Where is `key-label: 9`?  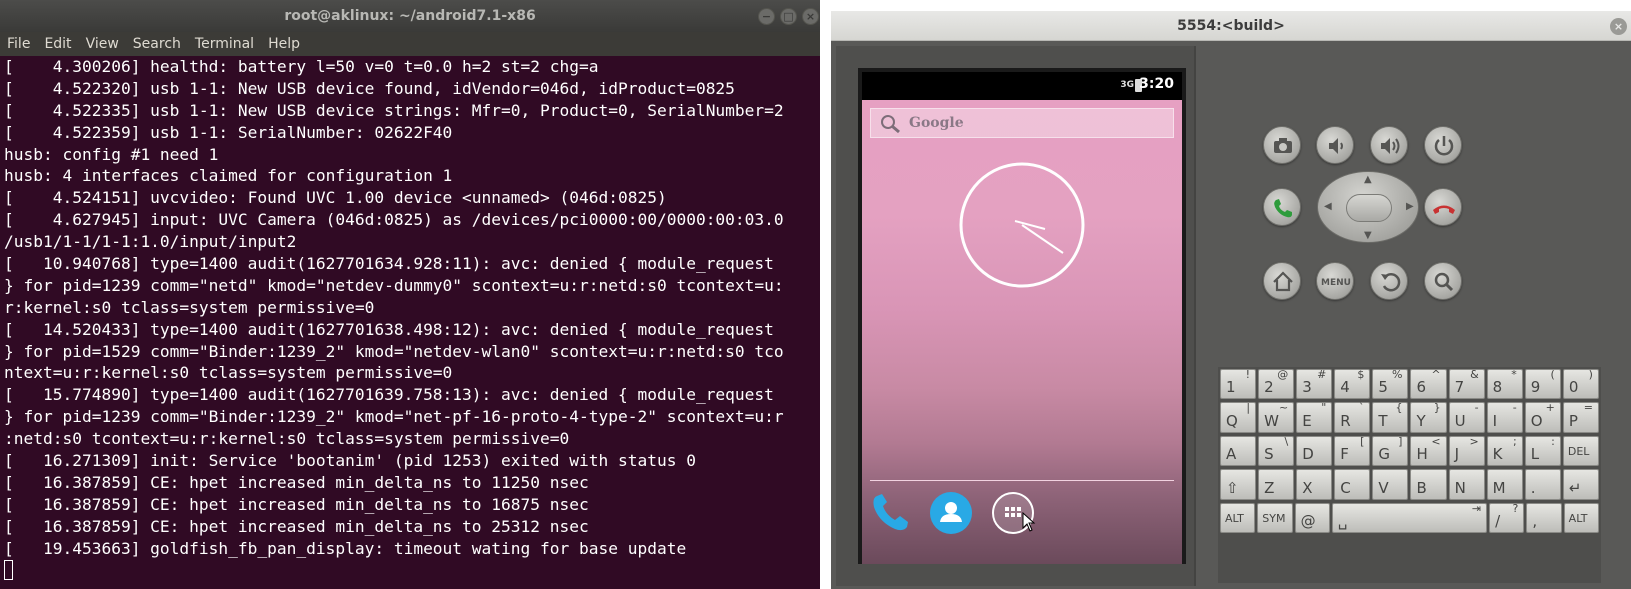 key-label: 9 is located at coordinates (1535, 387).